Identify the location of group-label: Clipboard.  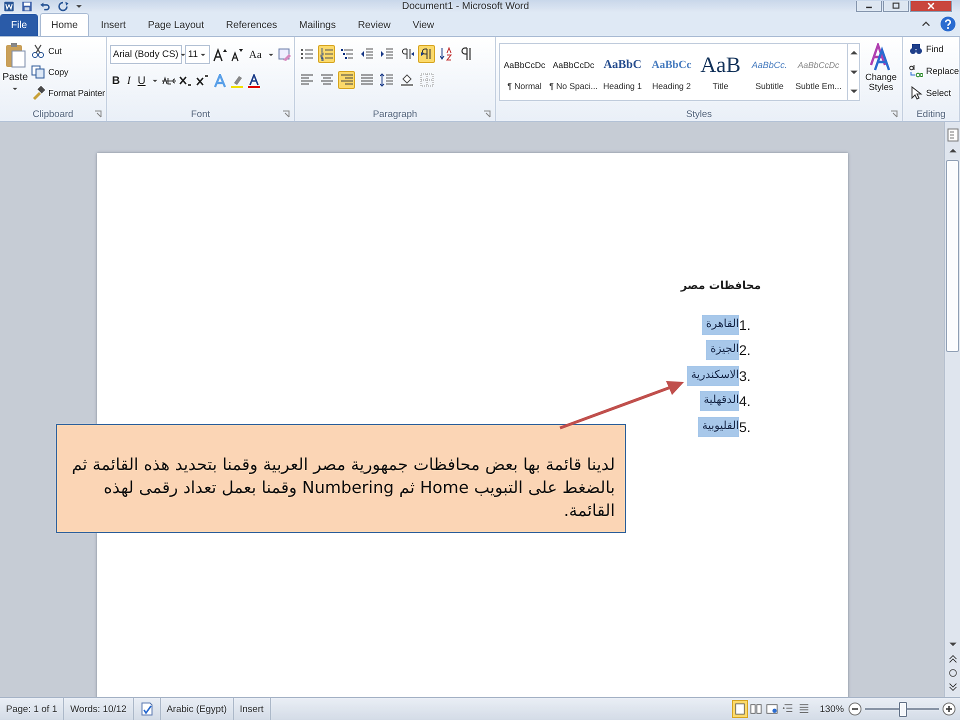
(53, 114).